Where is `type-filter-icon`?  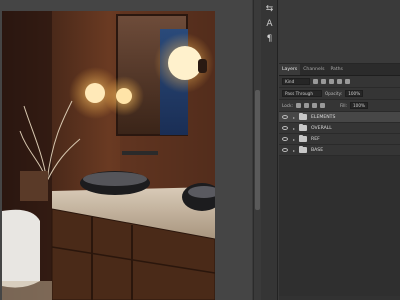 type-filter-icon is located at coordinates (331, 81).